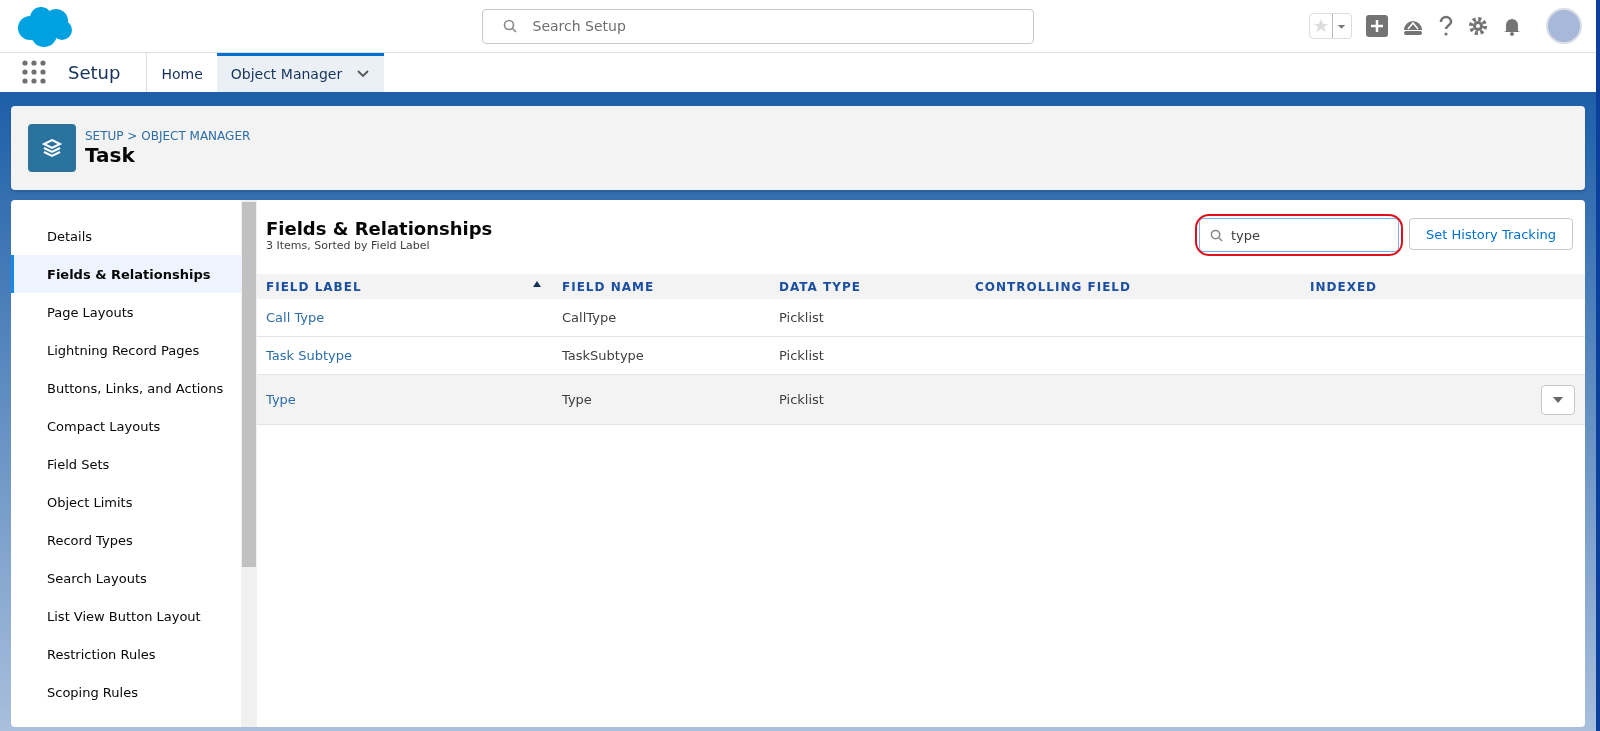  Describe the element at coordinates (34, 72) in the screenshot. I see `app-launcher-icon` at that location.